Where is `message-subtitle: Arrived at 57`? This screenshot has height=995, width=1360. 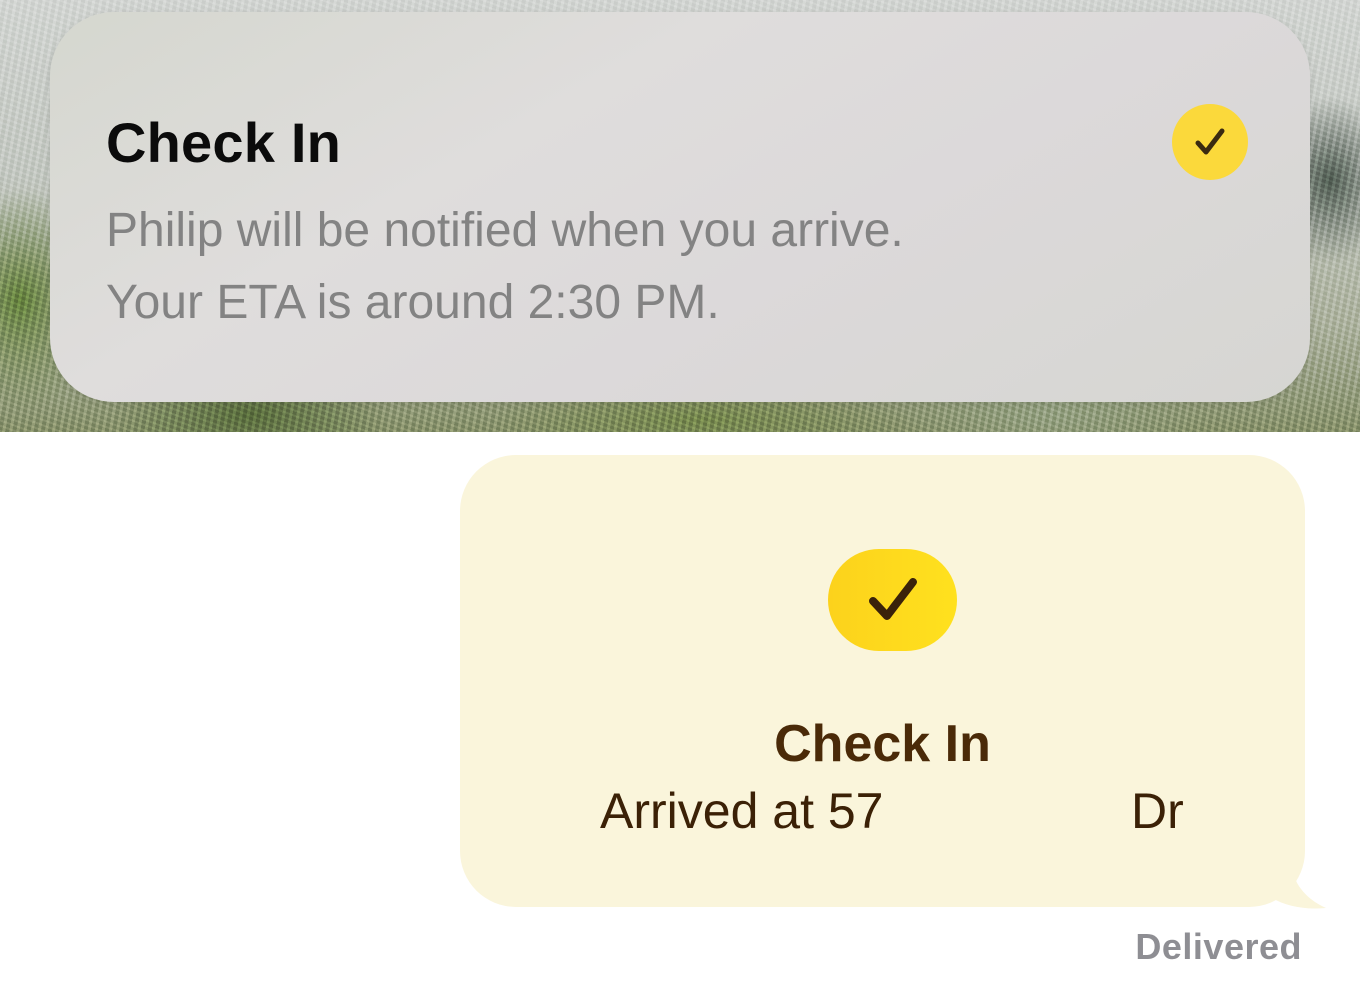 message-subtitle: Arrived at 57 is located at coordinates (742, 811).